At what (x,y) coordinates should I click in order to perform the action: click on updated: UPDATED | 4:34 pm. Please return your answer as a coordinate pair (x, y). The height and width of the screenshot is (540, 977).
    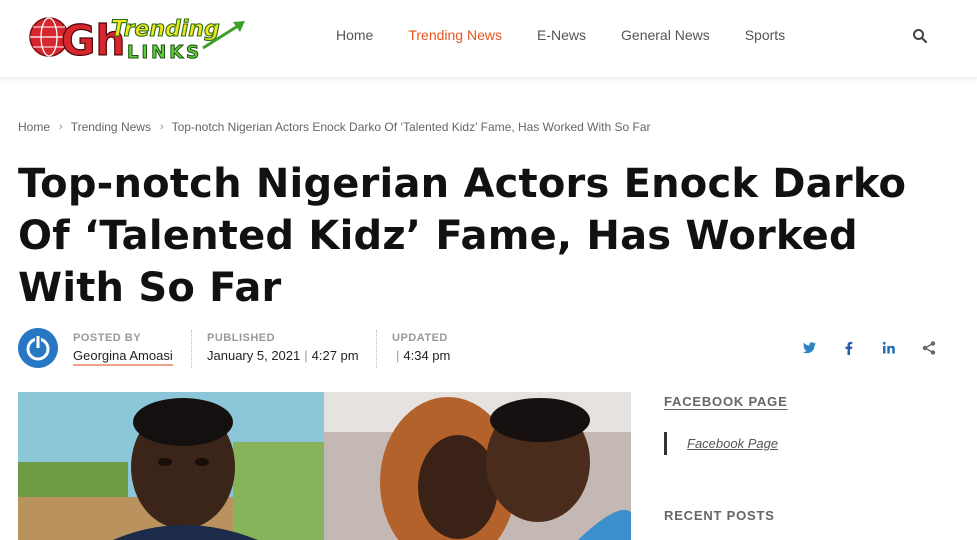
    Looking at the image, I should click on (421, 347).